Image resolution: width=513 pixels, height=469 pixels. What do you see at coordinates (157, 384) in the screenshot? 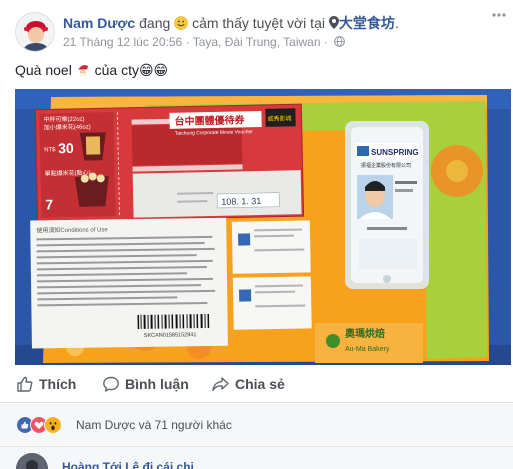
I see `comment-label: Bình luận` at bounding box center [157, 384].